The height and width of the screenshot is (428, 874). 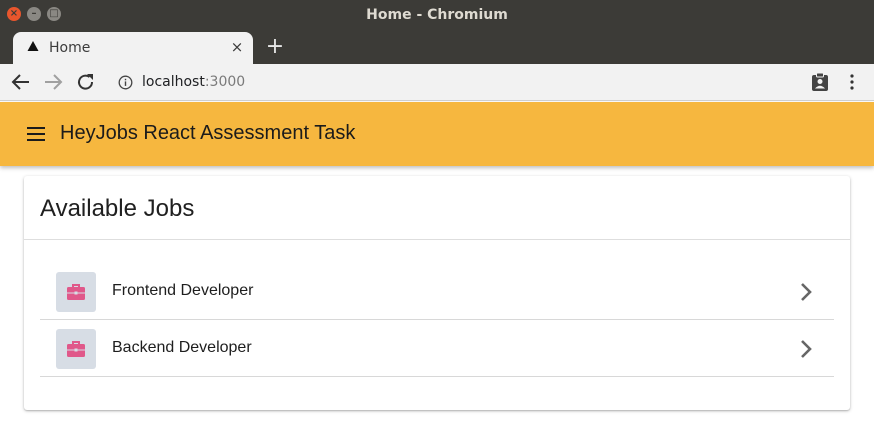 What do you see at coordinates (225, 82) in the screenshot?
I see `url-port: :3000` at bounding box center [225, 82].